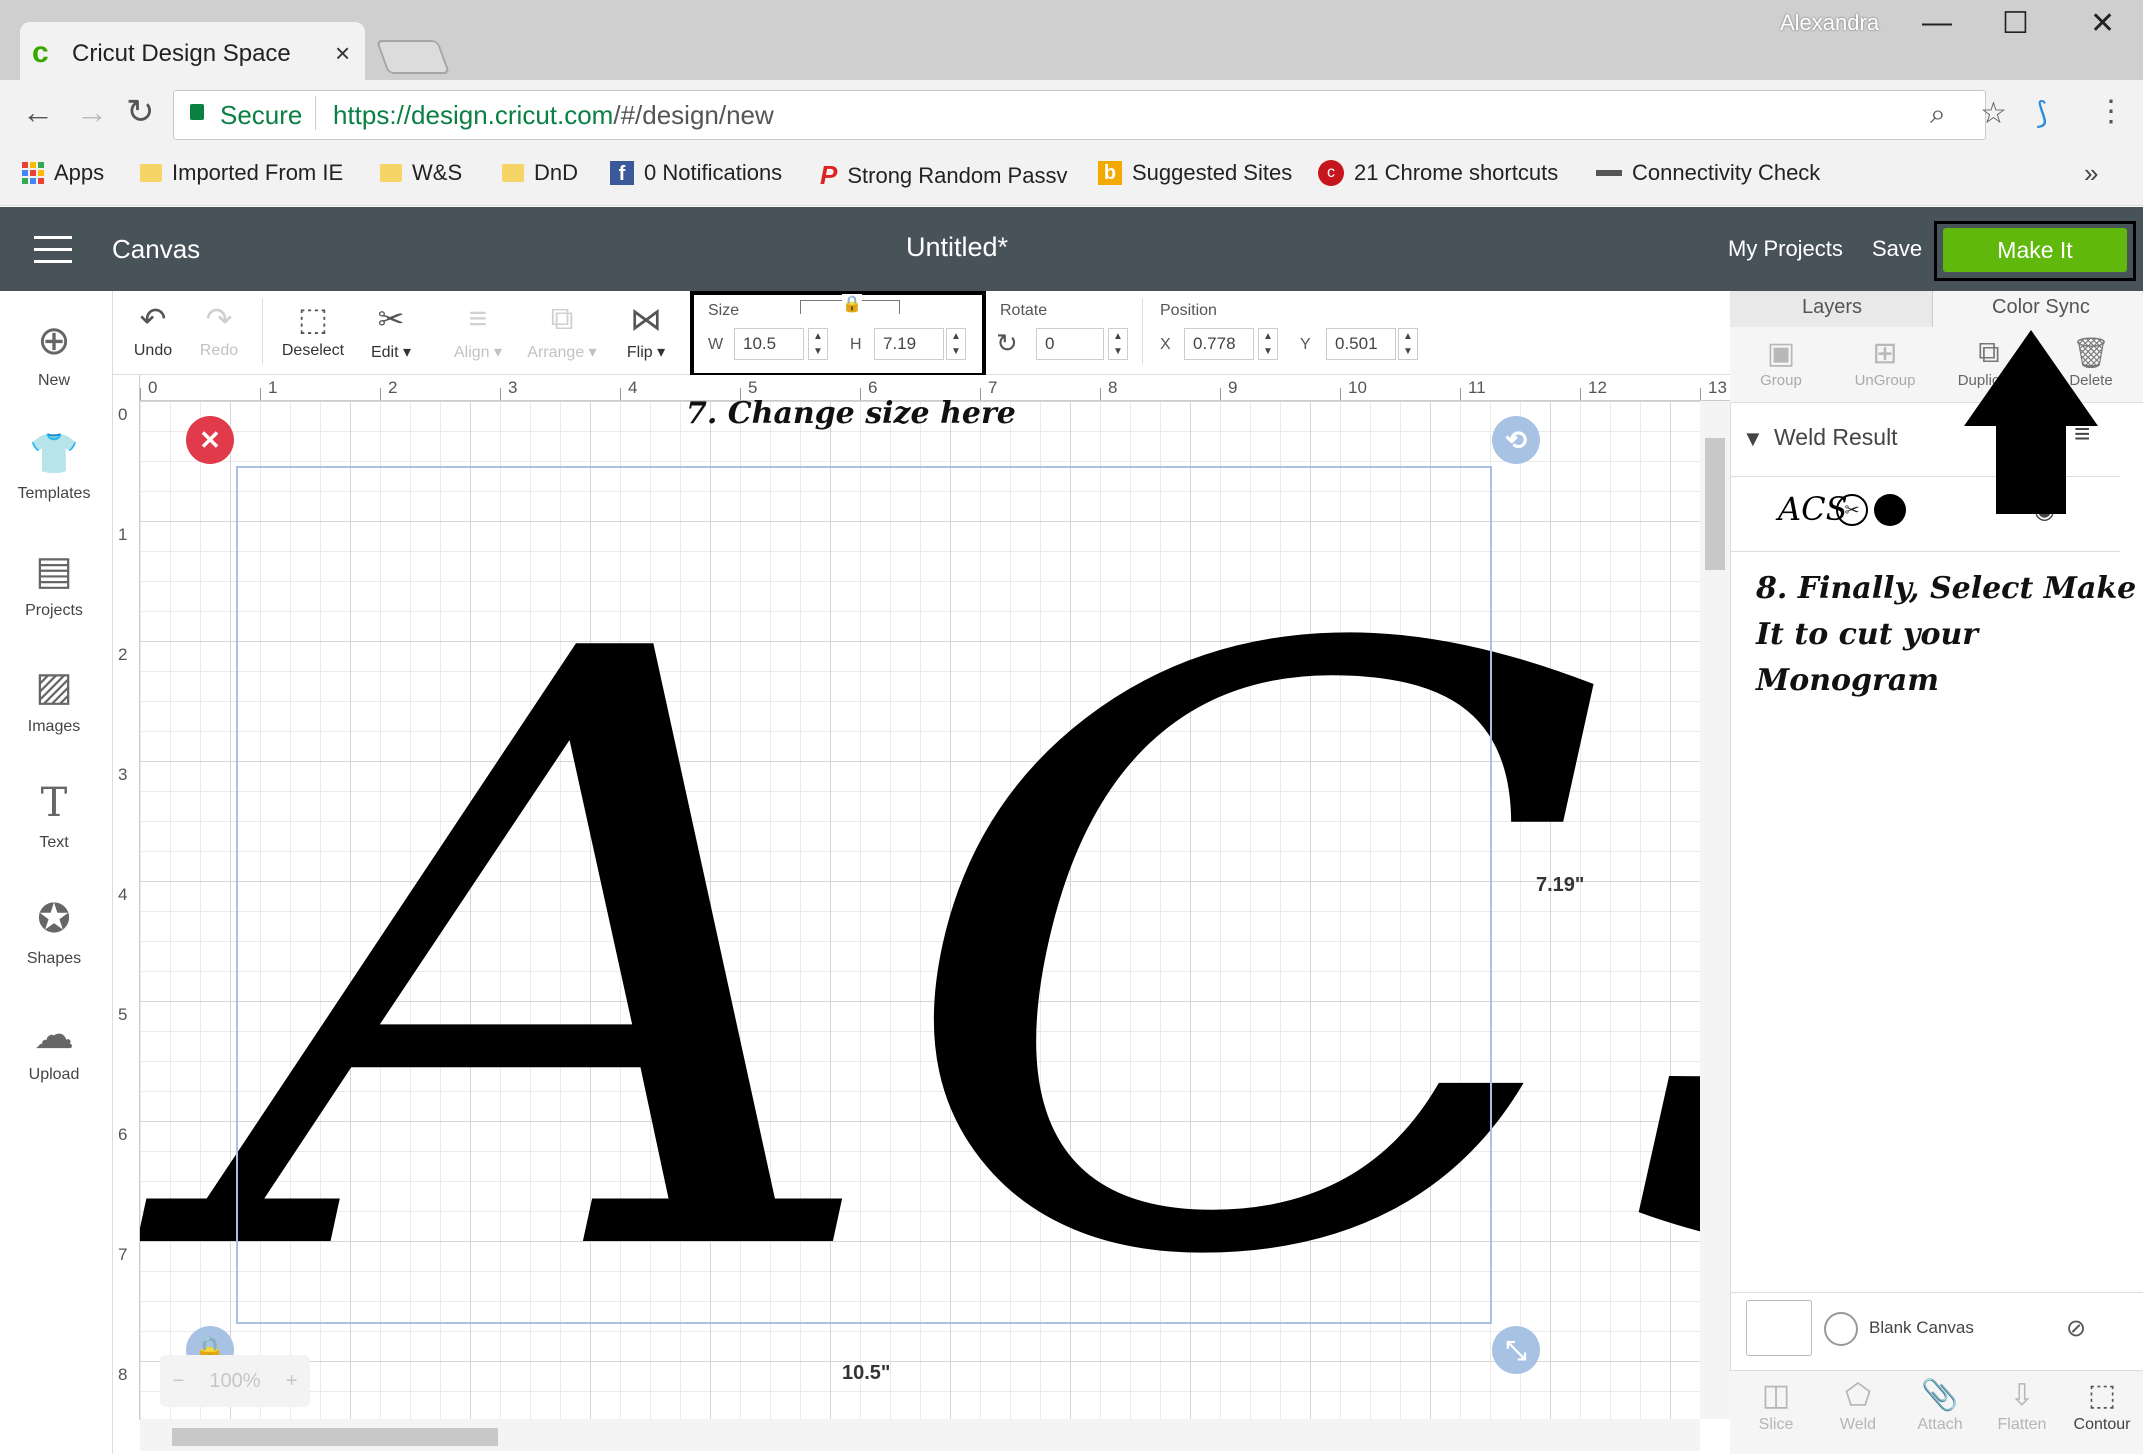  What do you see at coordinates (478, 331) in the screenshot?
I see `align-button: ≡ Align ▾` at bounding box center [478, 331].